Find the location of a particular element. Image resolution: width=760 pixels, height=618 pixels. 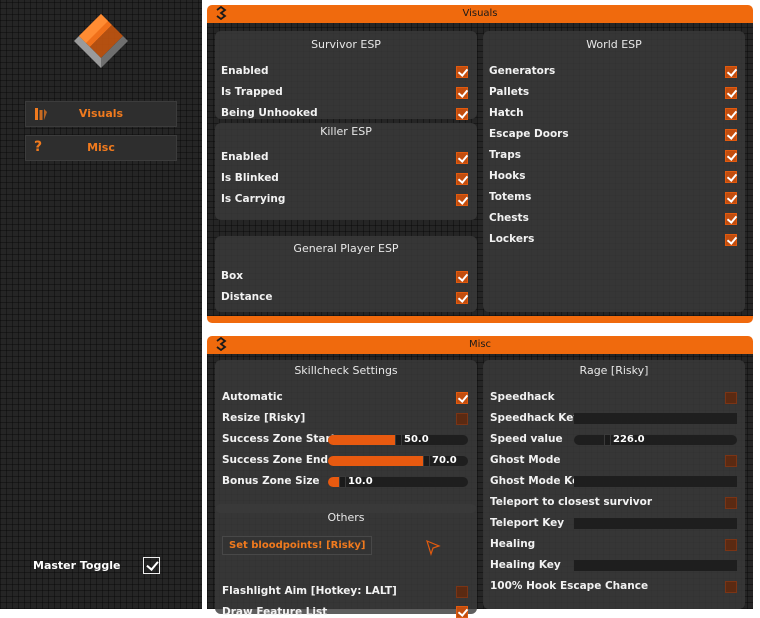

killer-carrying-label: Is Carrying is located at coordinates (253, 199).